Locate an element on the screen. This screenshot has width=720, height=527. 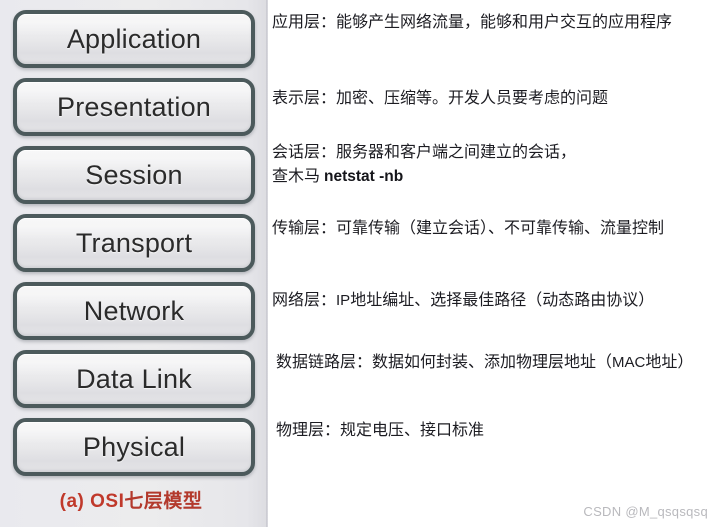
layer-label-data-link: Data Link is located at coordinates (134, 378).